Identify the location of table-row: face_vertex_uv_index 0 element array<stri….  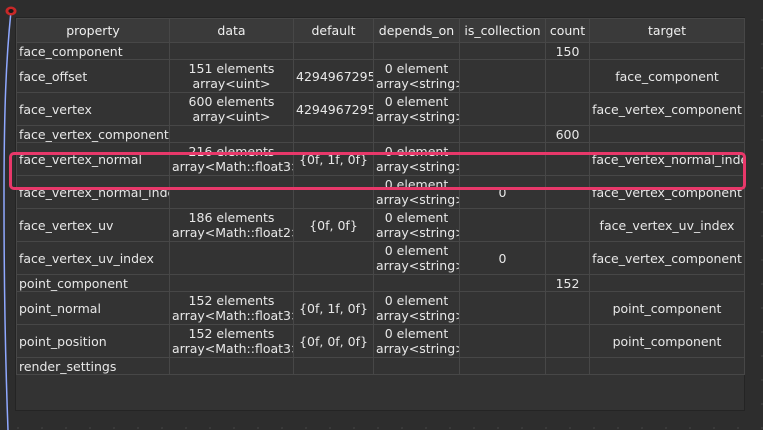
(380, 258).